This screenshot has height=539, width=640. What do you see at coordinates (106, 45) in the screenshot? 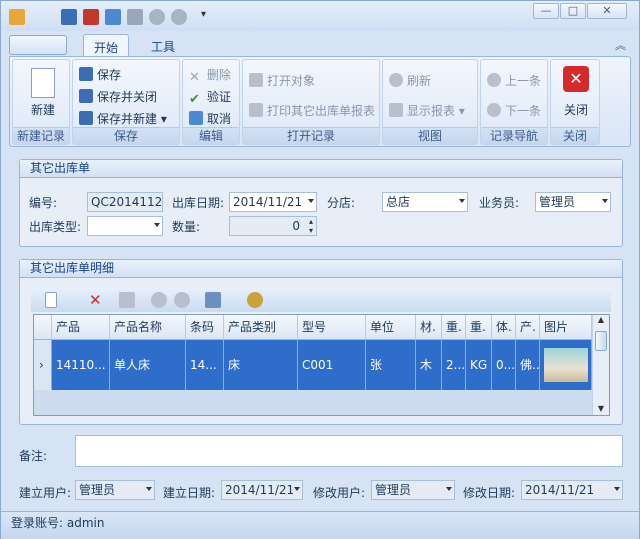
I see `tab-start: 开始` at bounding box center [106, 45].